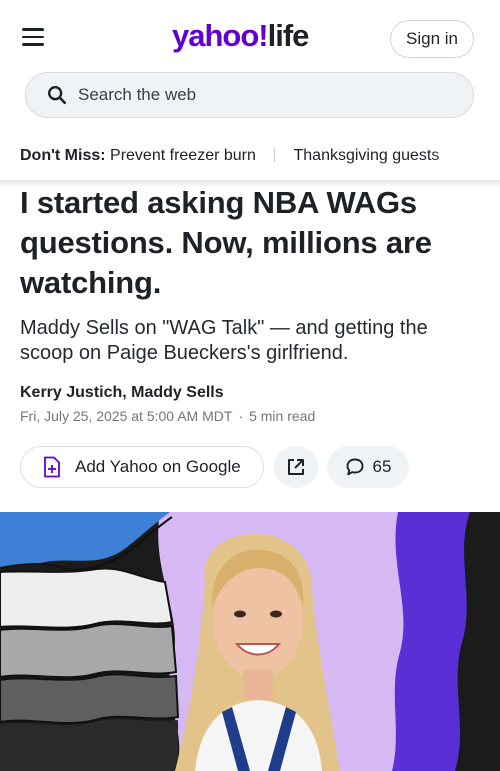 The width and height of the screenshot is (500, 771). What do you see at coordinates (367, 155) in the screenshot?
I see `dont-miss-item: Thanksgiving guests` at bounding box center [367, 155].